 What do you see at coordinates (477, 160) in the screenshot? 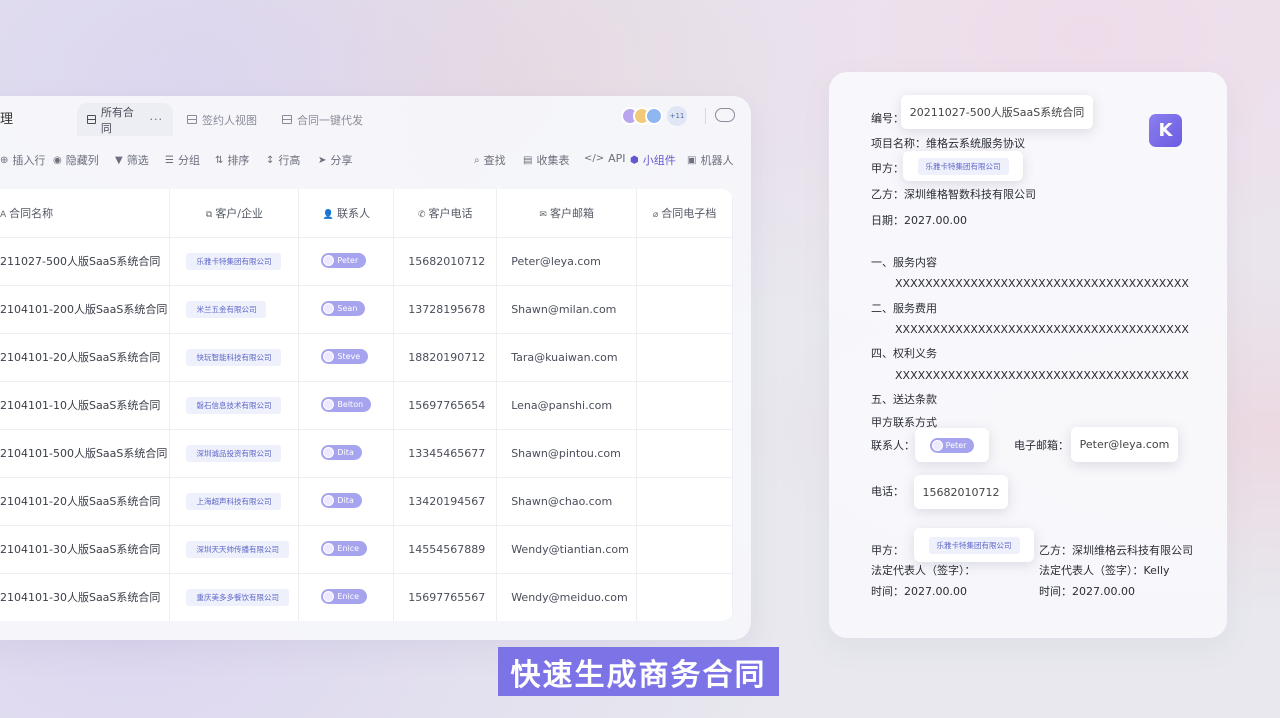
I see `search-icon: ⌕` at bounding box center [477, 160].